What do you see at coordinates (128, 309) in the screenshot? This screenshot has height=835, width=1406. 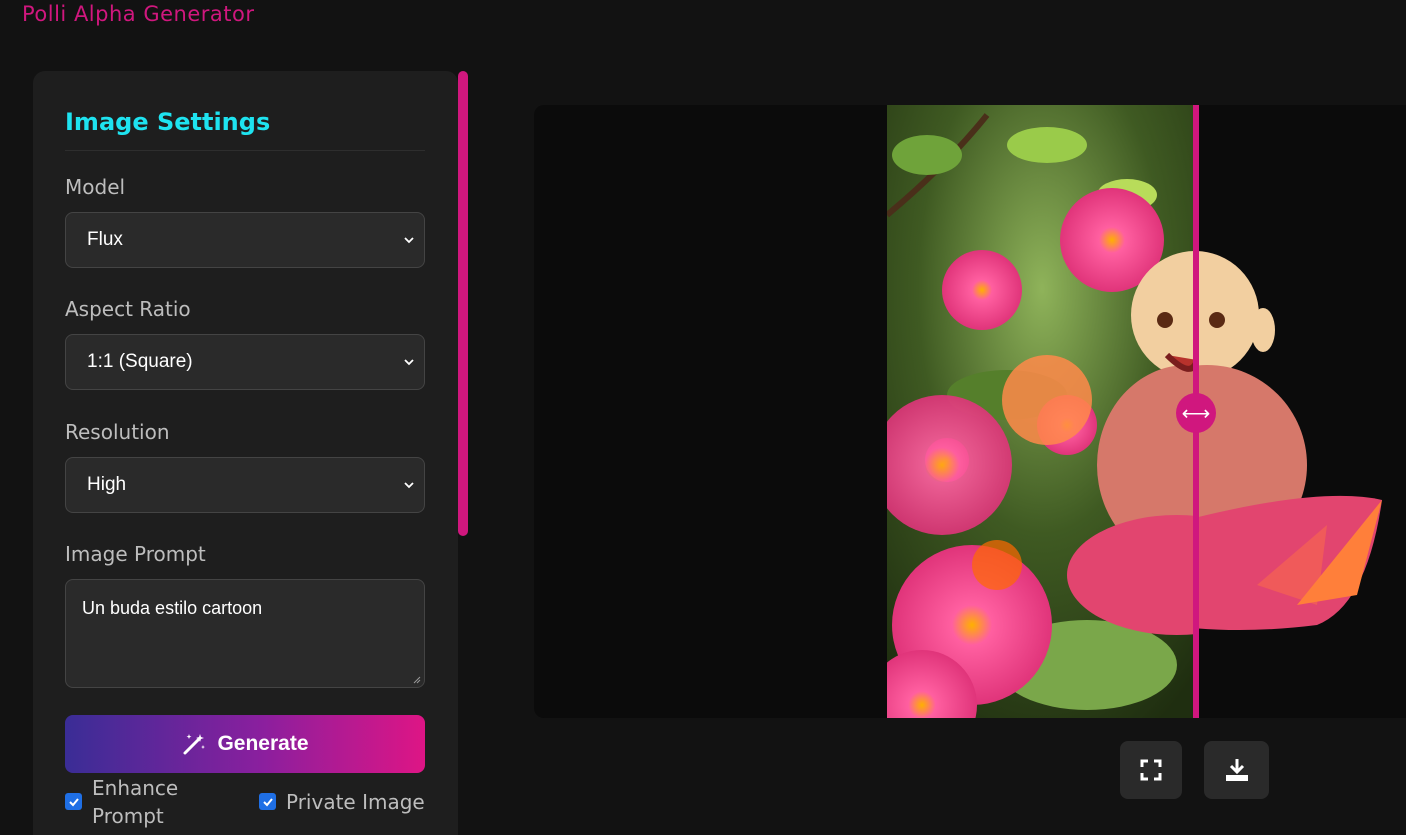 I see `aspect-ratio-label: Aspect Ratio` at bounding box center [128, 309].